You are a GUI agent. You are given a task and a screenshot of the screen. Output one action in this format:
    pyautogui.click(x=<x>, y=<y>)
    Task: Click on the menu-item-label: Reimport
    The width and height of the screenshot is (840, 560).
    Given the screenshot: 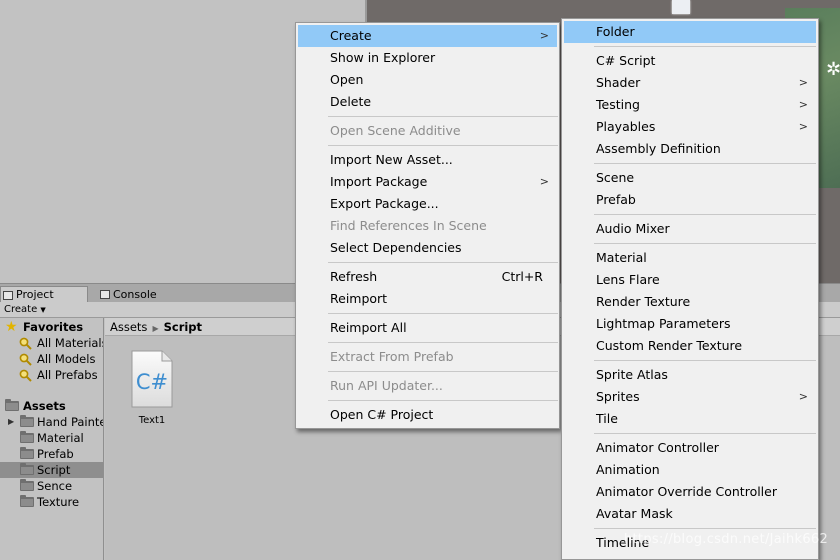 What is the action you would take?
    pyautogui.click(x=359, y=298)
    